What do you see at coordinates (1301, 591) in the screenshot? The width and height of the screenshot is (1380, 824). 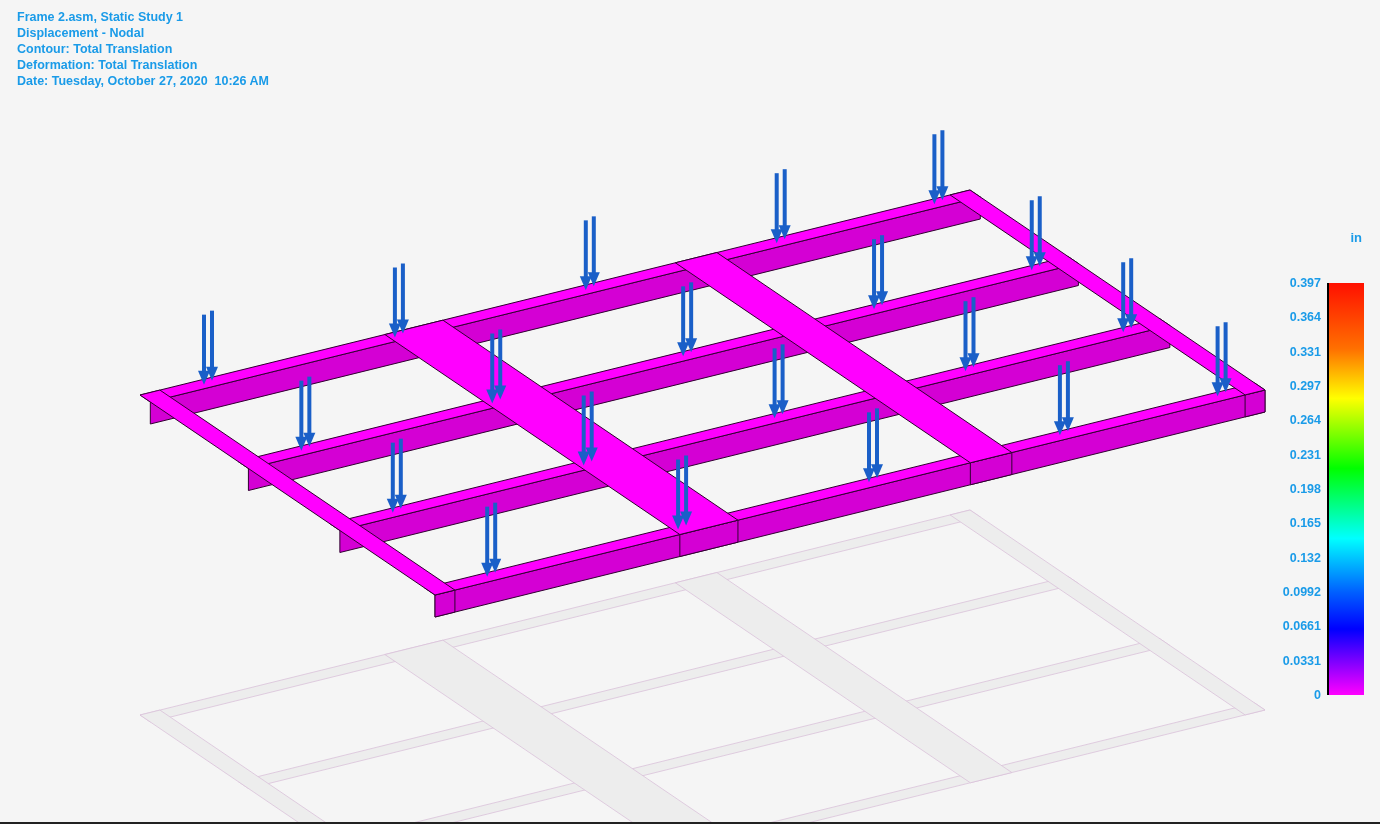 I see `legend-value: 0.0992` at bounding box center [1301, 591].